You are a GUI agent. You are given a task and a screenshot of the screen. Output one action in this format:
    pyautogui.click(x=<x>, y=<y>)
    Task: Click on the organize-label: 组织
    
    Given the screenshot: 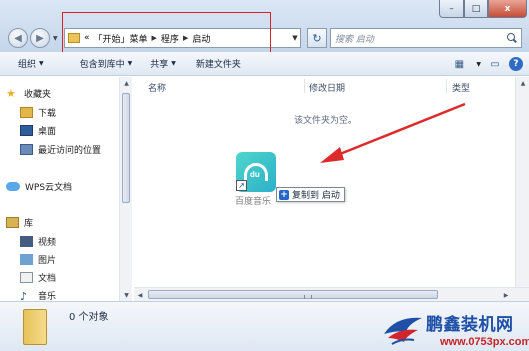 What is the action you would take?
    pyautogui.click(x=27, y=65)
    